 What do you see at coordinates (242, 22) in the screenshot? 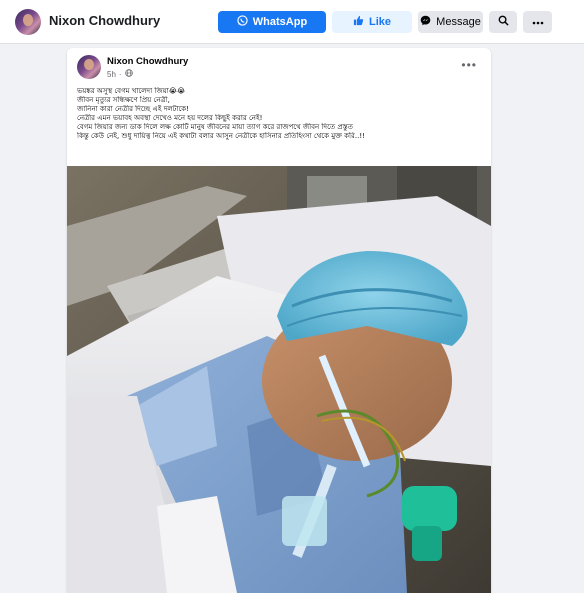
I see `whatsapp-icon` at bounding box center [242, 22].